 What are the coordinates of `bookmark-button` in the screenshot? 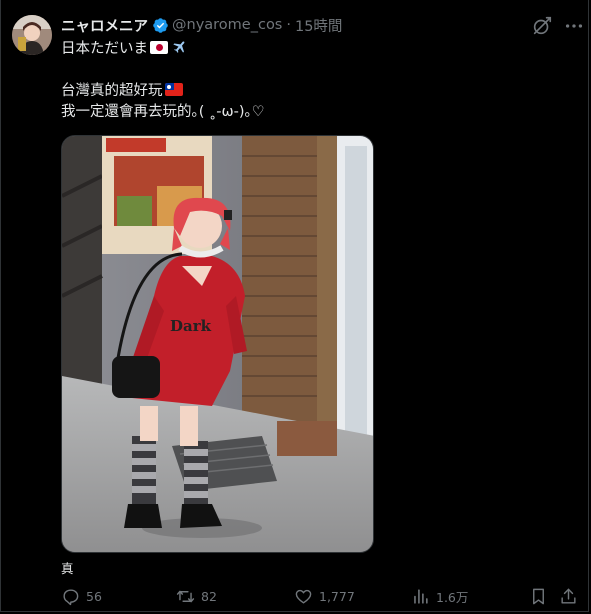 It's located at (541, 596).